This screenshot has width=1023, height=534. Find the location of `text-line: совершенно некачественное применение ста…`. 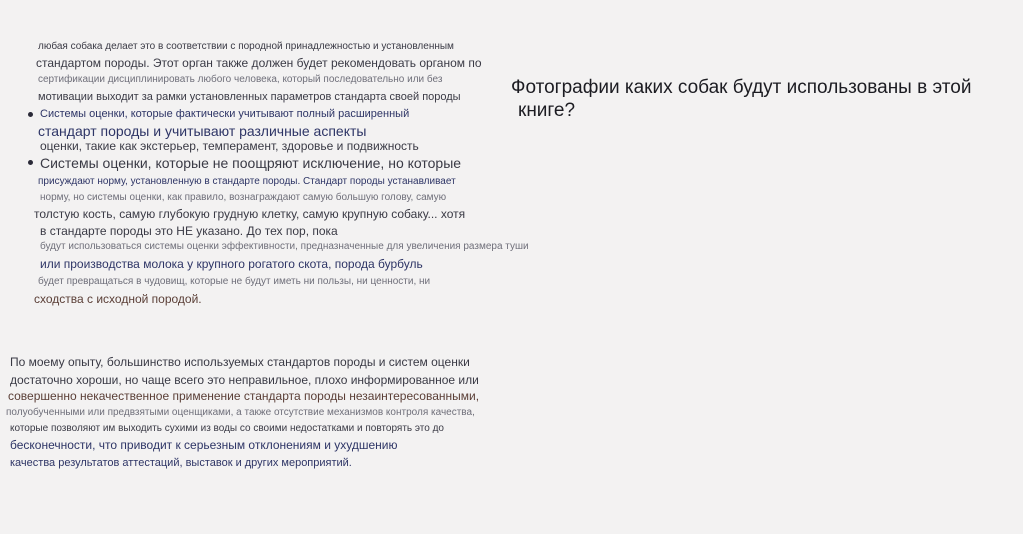

text-line: совершенно некачественное применение ста… is located at coordinates (244, 396).